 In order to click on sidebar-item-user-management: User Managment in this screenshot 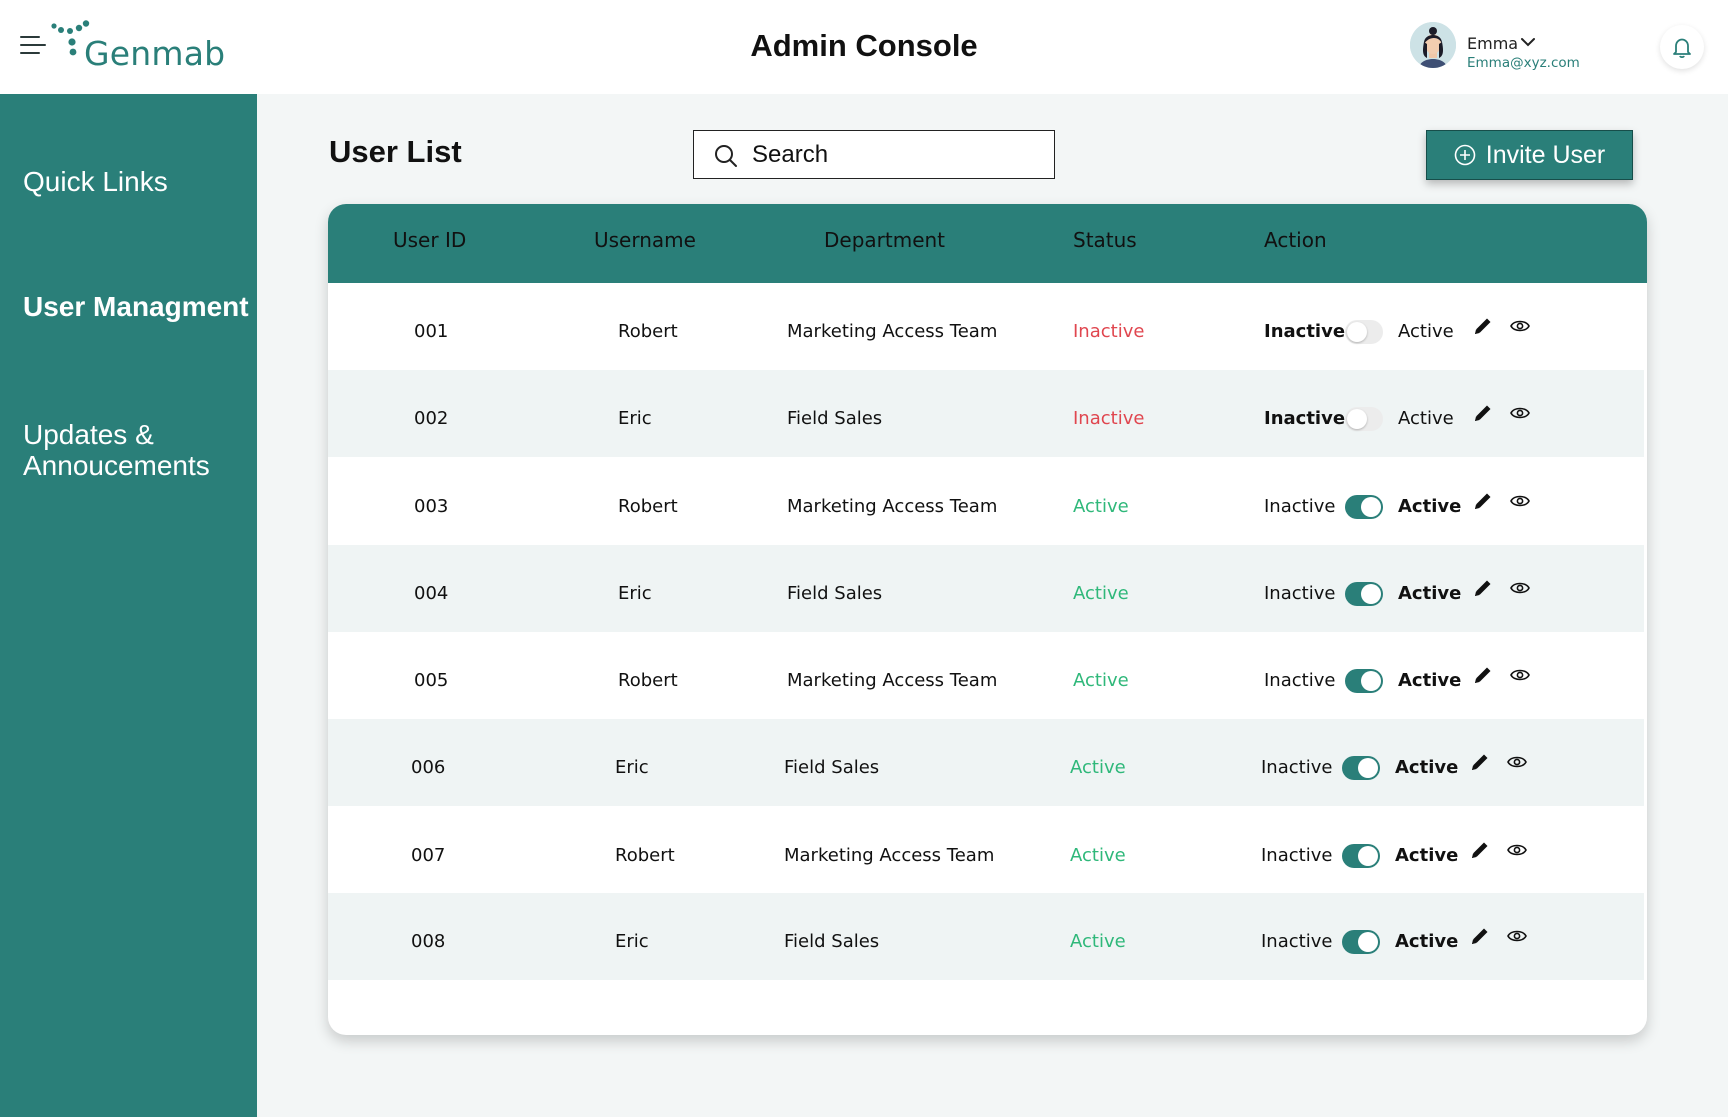, I will do `click(138, 306)`.